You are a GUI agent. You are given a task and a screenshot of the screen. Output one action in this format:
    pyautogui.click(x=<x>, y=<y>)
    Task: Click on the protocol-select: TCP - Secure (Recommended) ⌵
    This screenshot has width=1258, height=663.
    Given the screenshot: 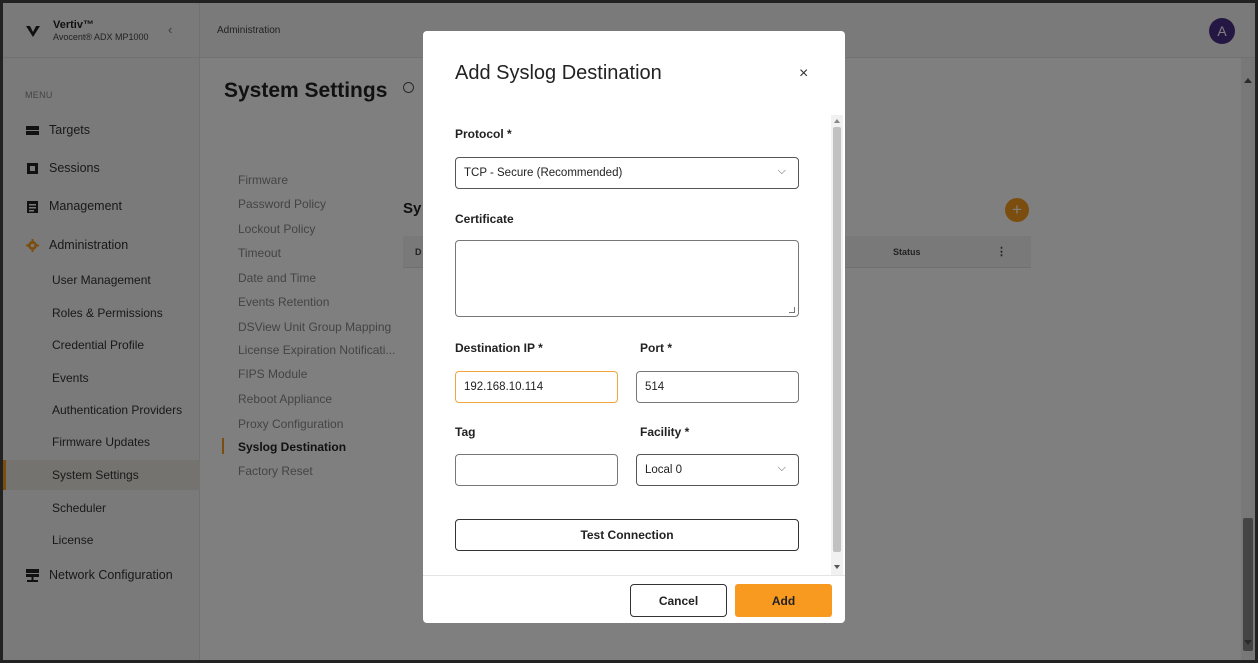 What is the action you would take?
    pyautogui.click(x=627, y=173)
    